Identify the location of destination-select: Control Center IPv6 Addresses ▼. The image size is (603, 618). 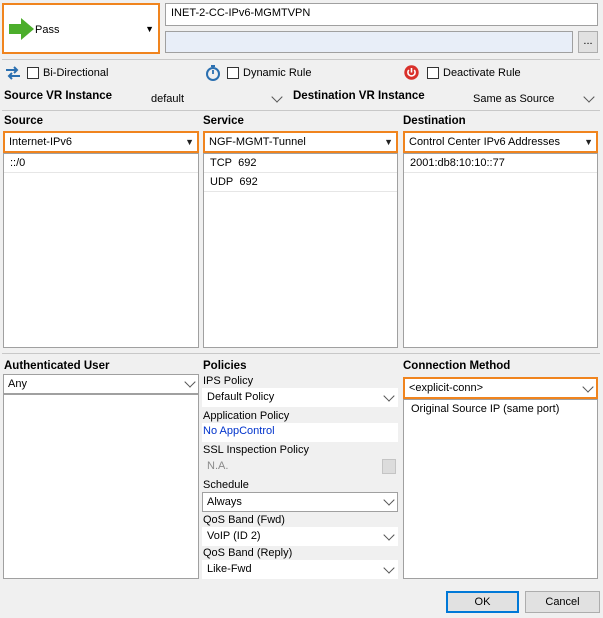
(500, 142).